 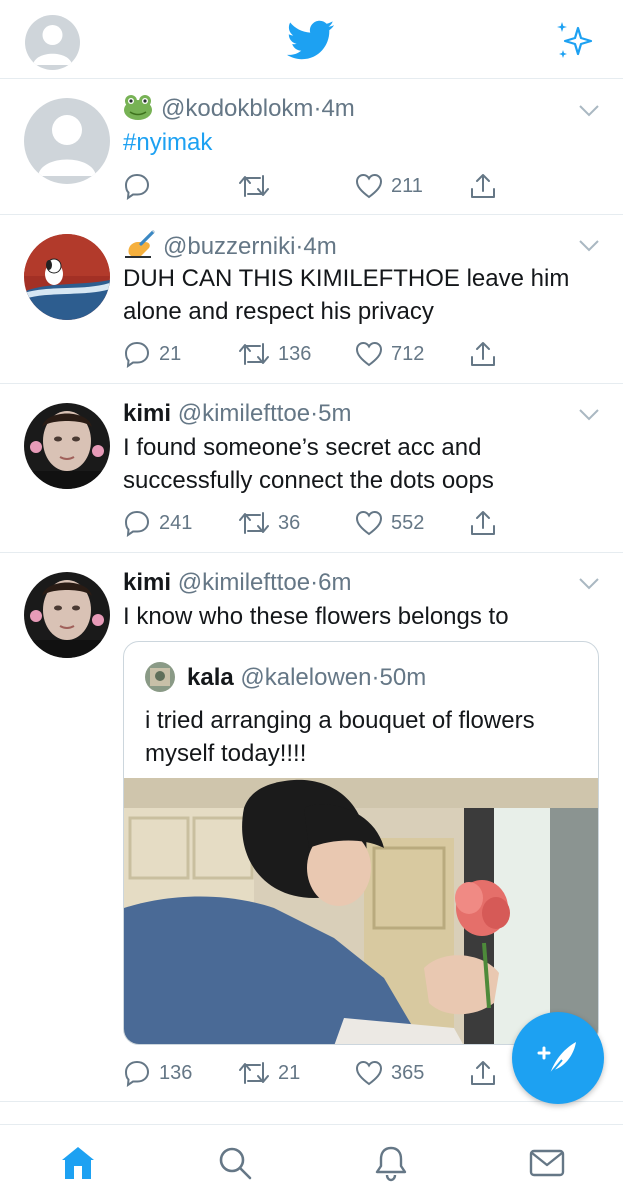 I want to click on quoted-handle: @kalelowen, so click(x=305, y=677).